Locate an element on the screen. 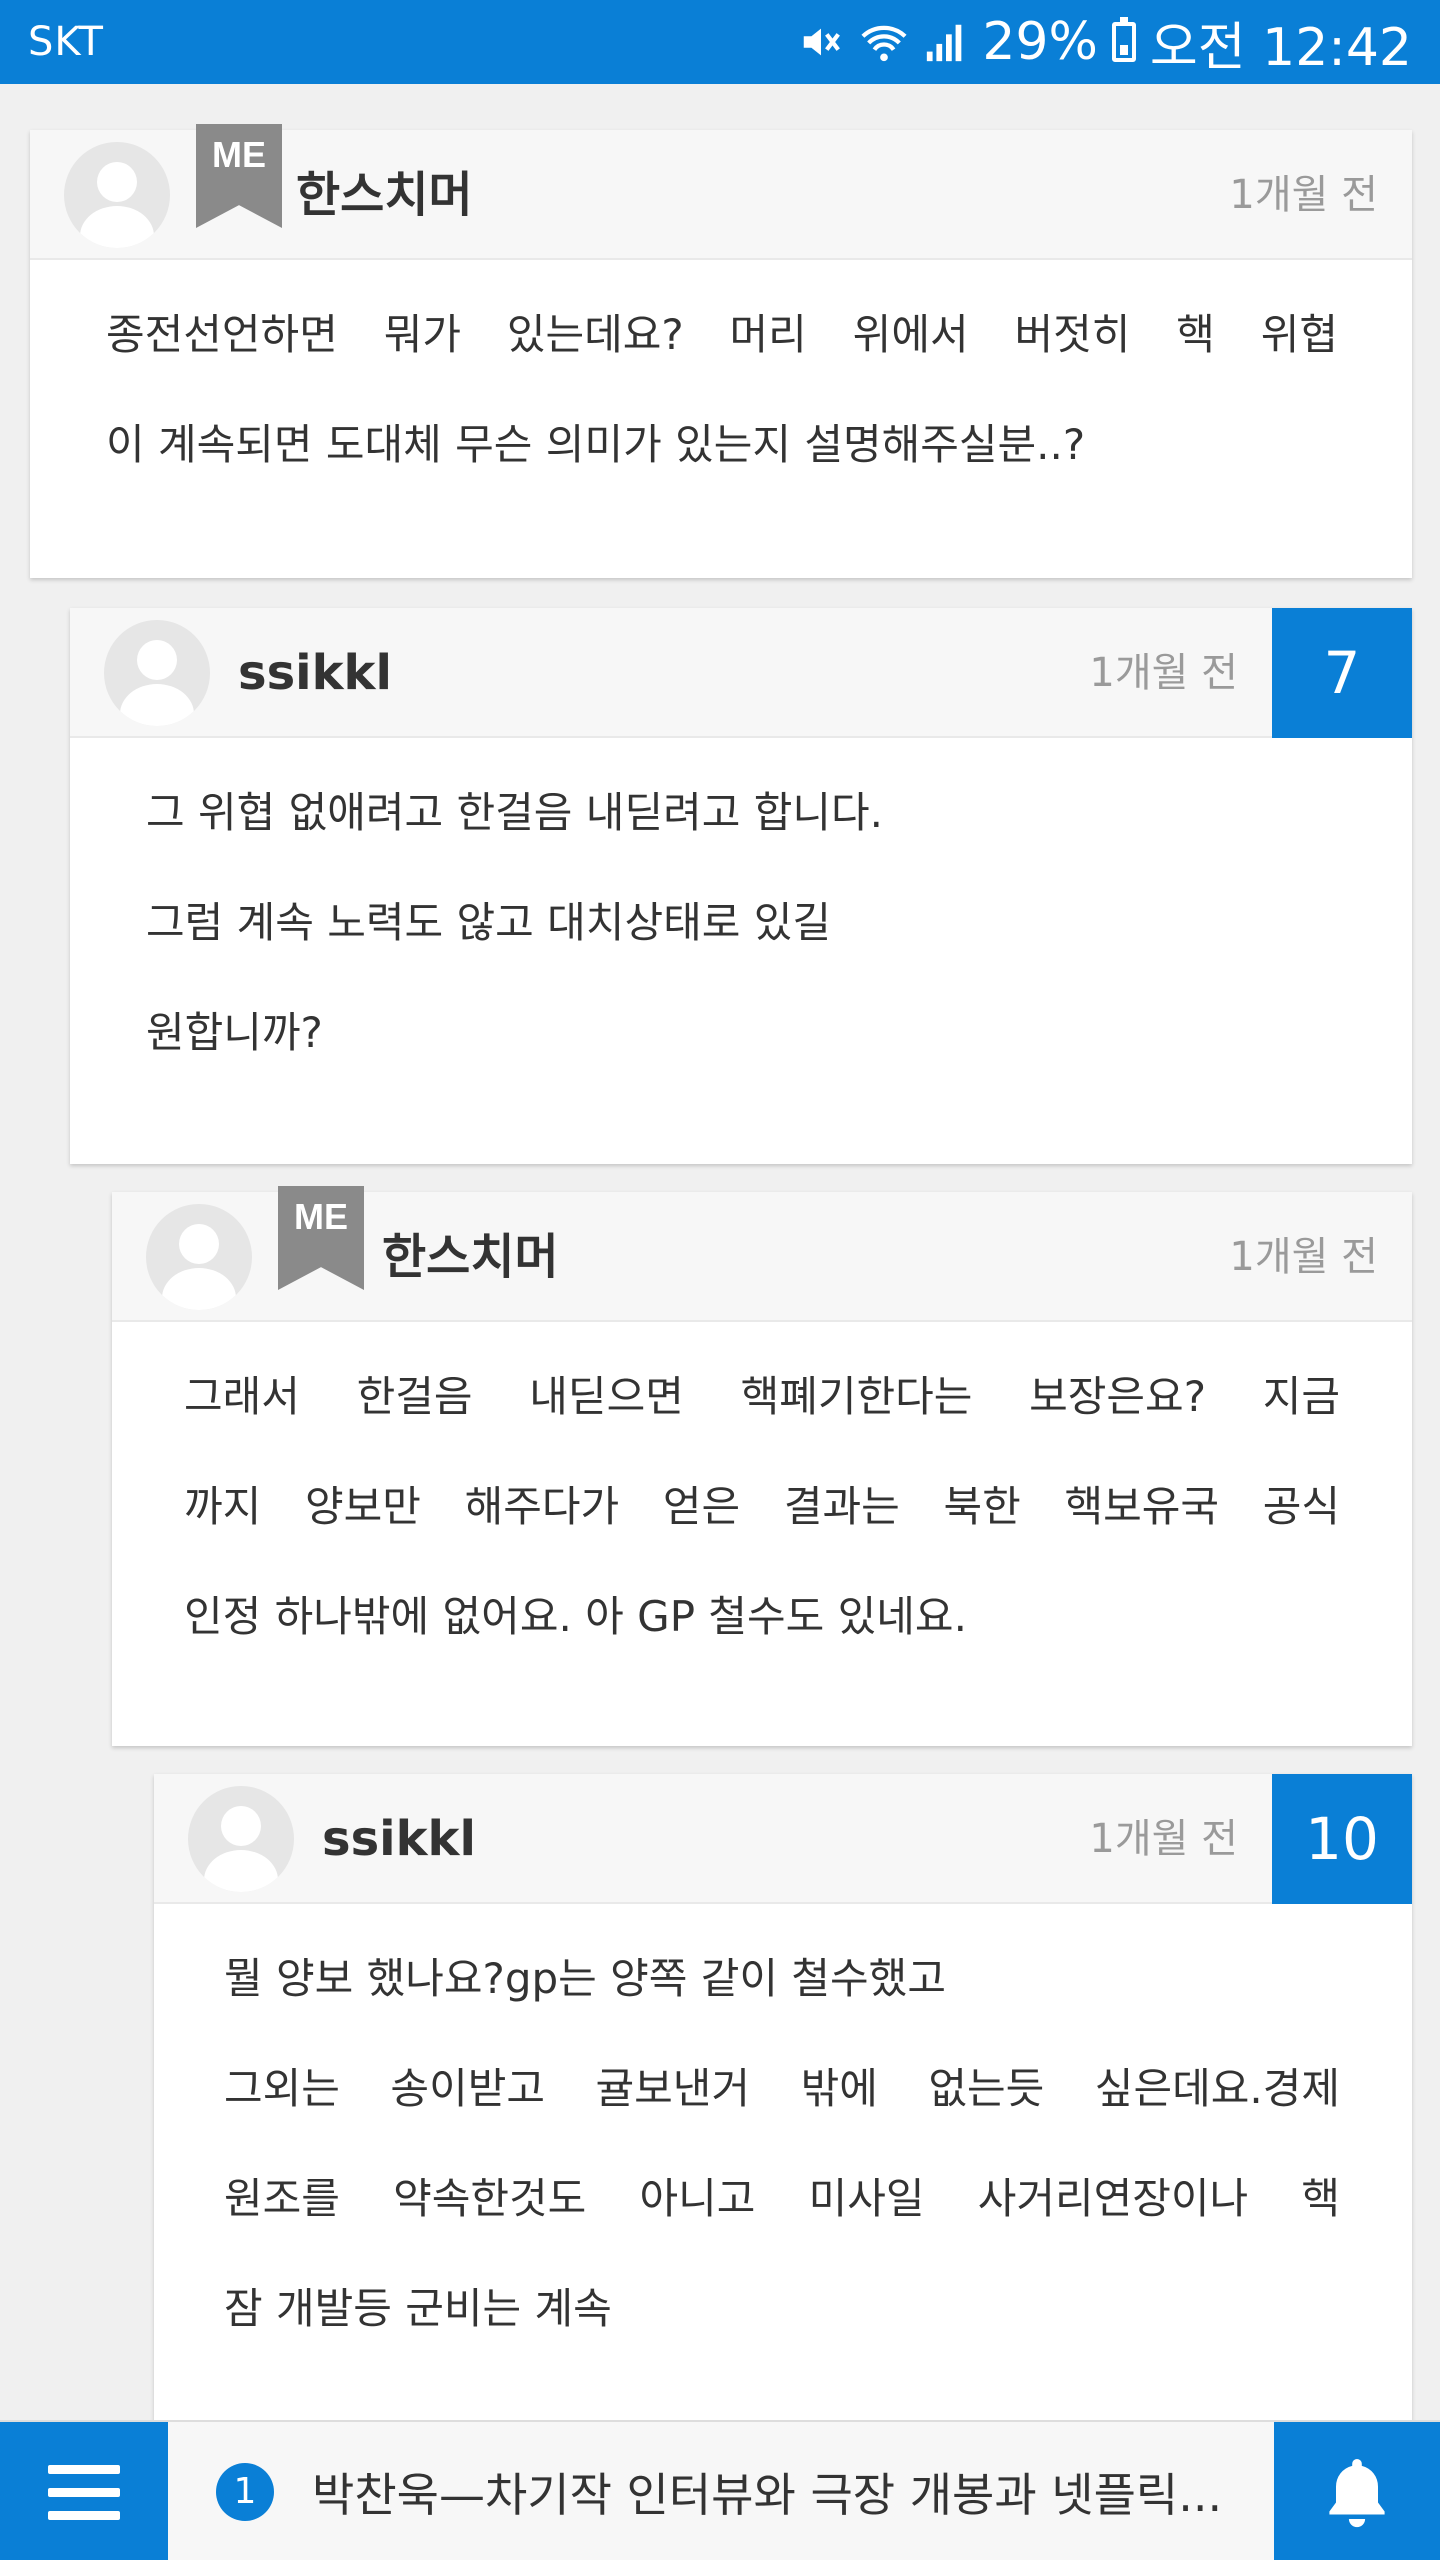 This screenshot has height=2560, width=1440. bell-icon is located at coordinates (1357, 2493).